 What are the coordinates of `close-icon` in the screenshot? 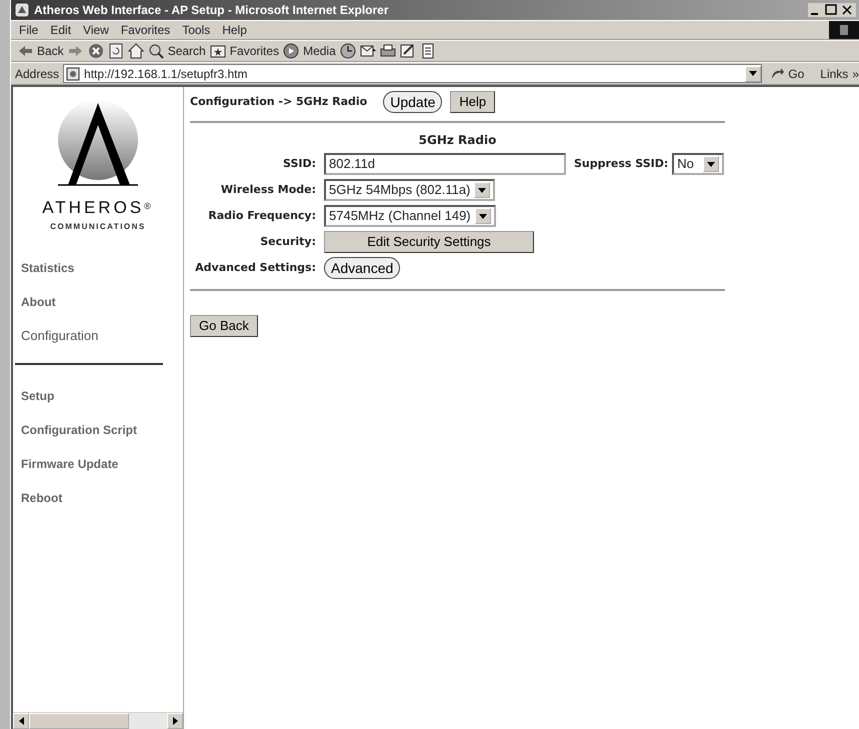 It's located at (848, 10).